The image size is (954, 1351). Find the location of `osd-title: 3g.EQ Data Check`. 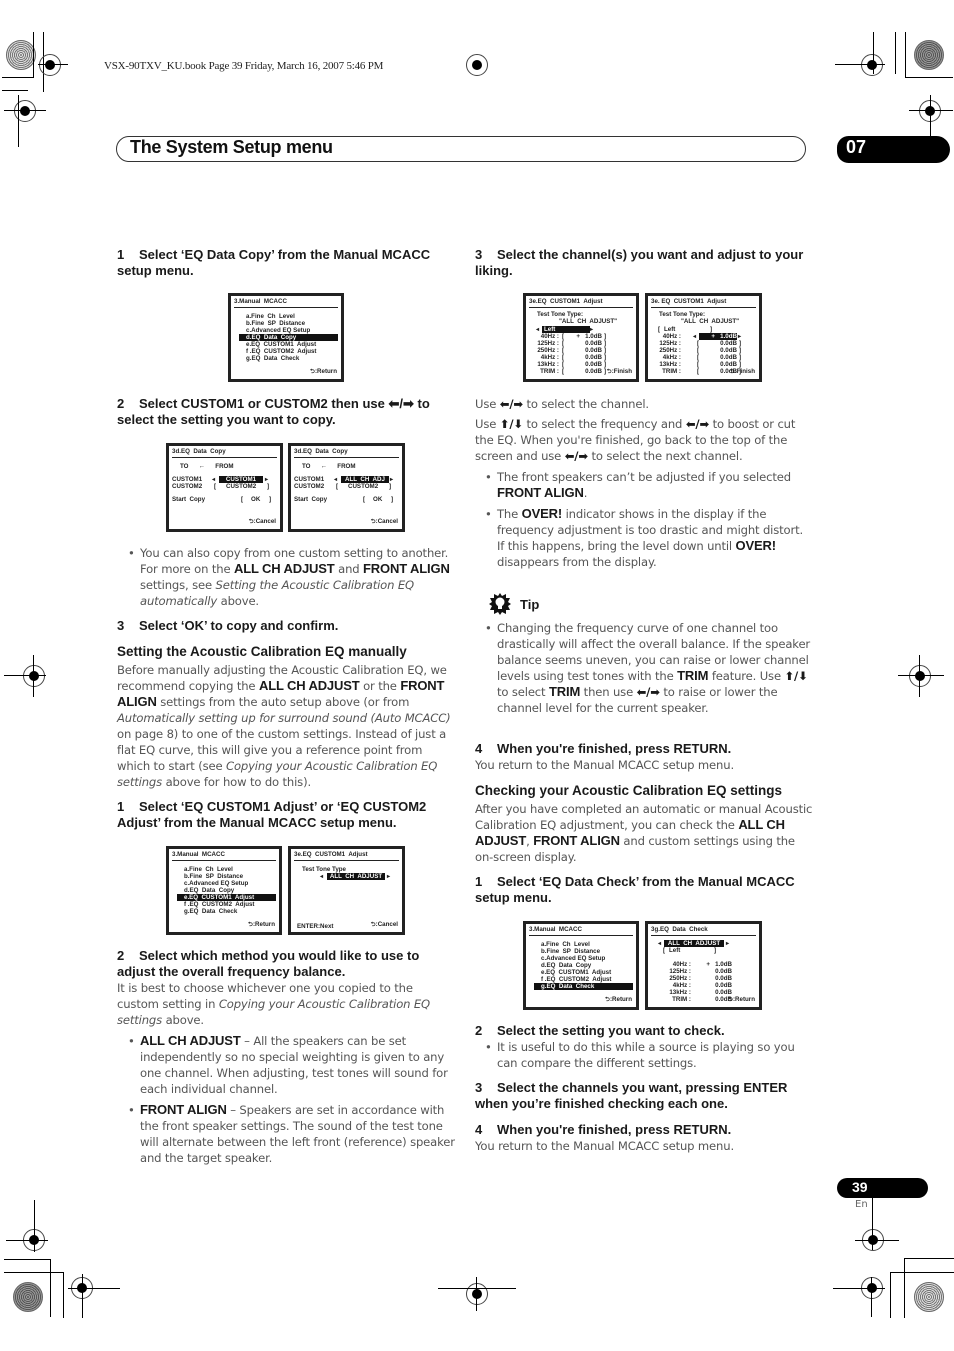

osd-title: 3g.EQ Data Check is located at coordinates (679, 929).